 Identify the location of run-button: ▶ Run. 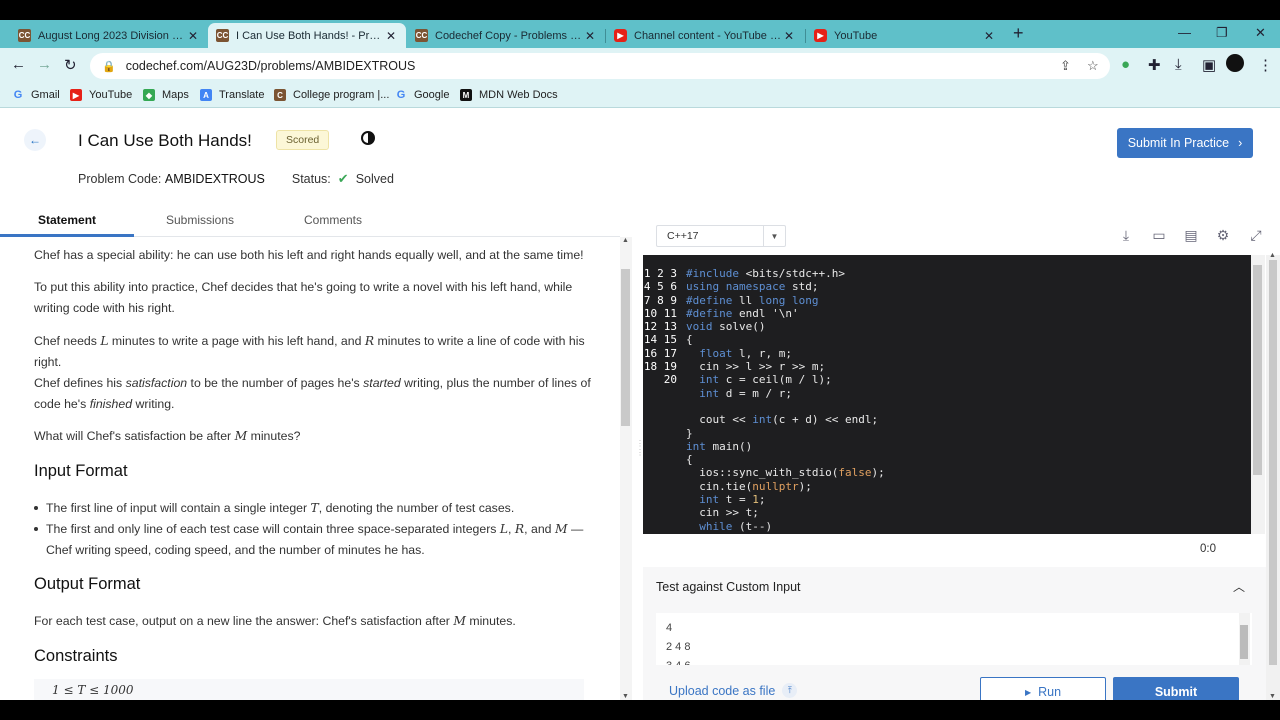
(1043, 688).